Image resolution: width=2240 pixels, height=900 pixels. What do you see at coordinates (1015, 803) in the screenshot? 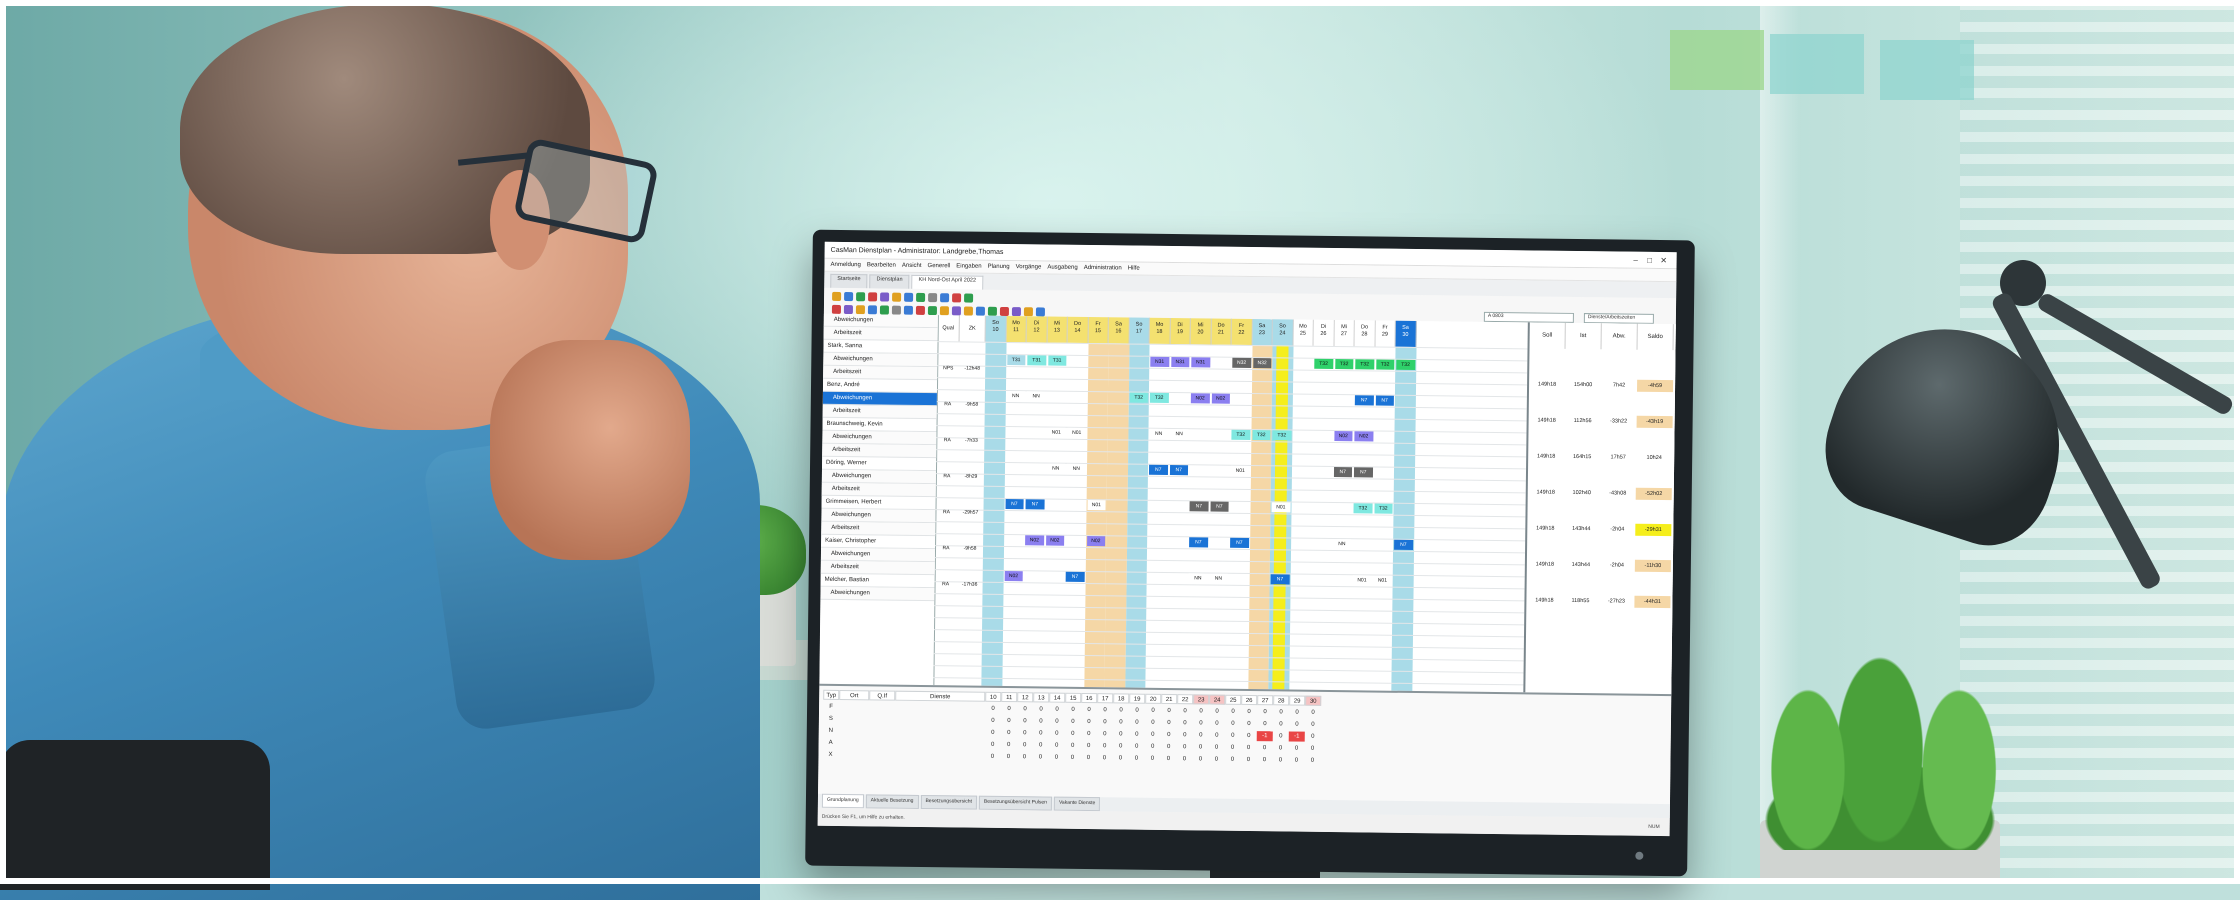
I see `bottom-tab: Besetzungsübersicht Pulsen` at bounding box center [1015, 803].